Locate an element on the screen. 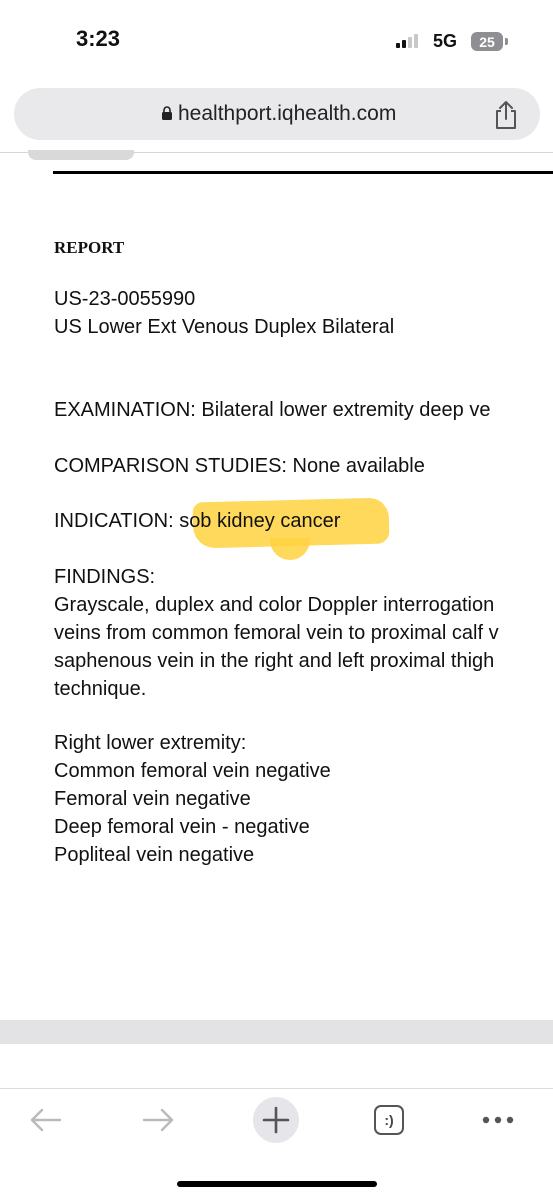 Image resolution: width=553 pixels, height=1200 pixels. report-rule is located at coordinates (303, 172).